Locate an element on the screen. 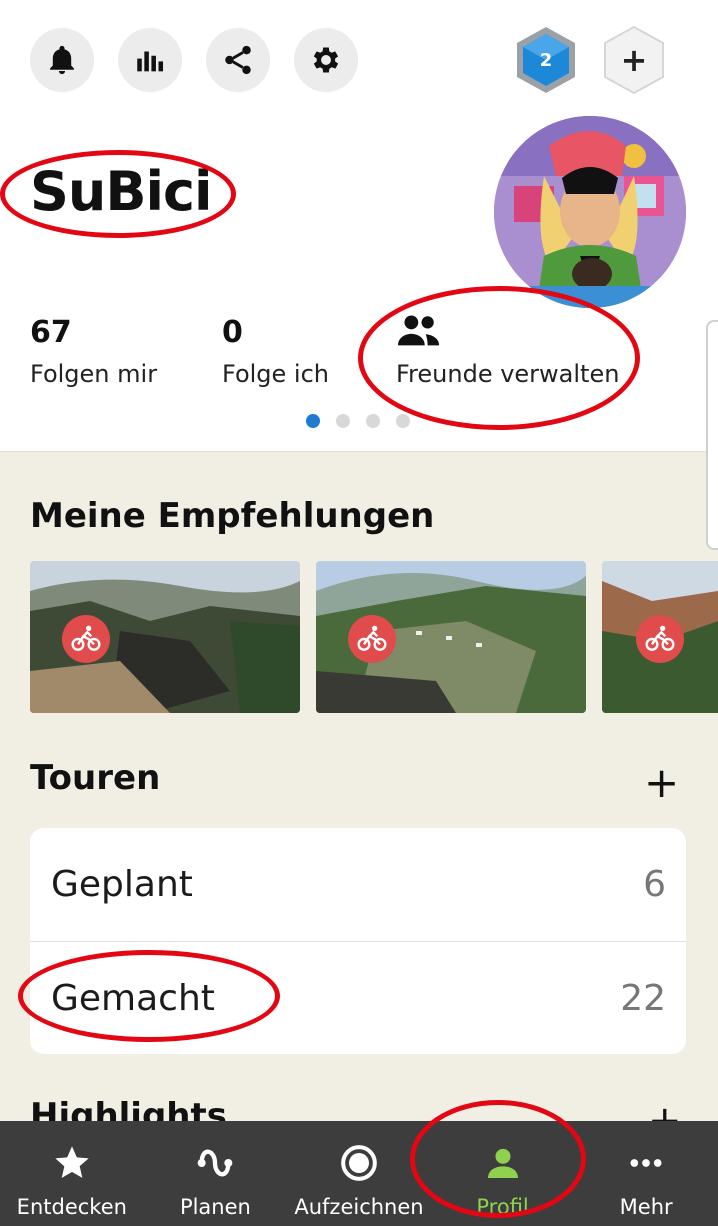  more-icon is located at coordinates (646, 1163).